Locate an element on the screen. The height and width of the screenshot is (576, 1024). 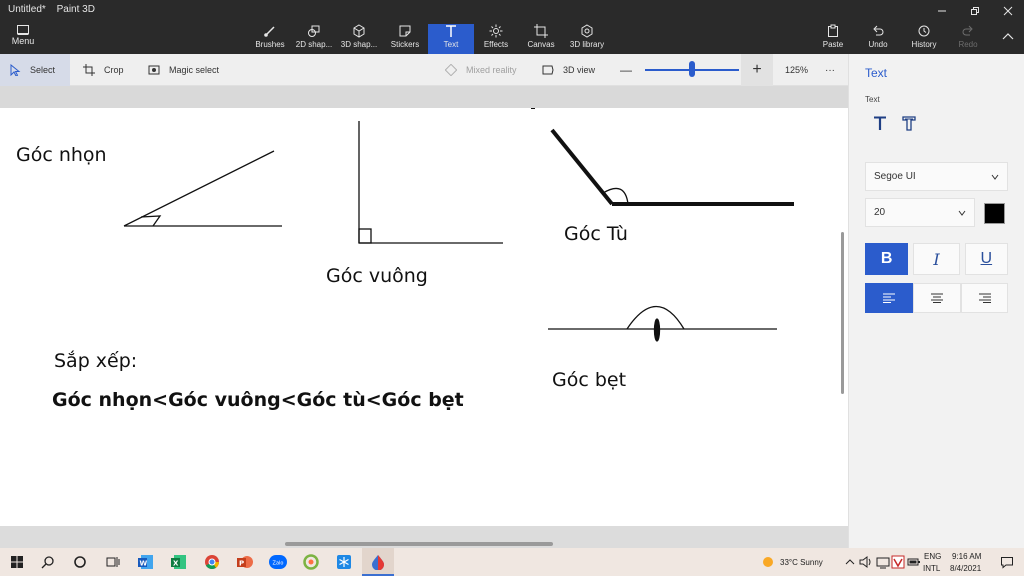
cursor-icon is located at coordinates (15, 70).